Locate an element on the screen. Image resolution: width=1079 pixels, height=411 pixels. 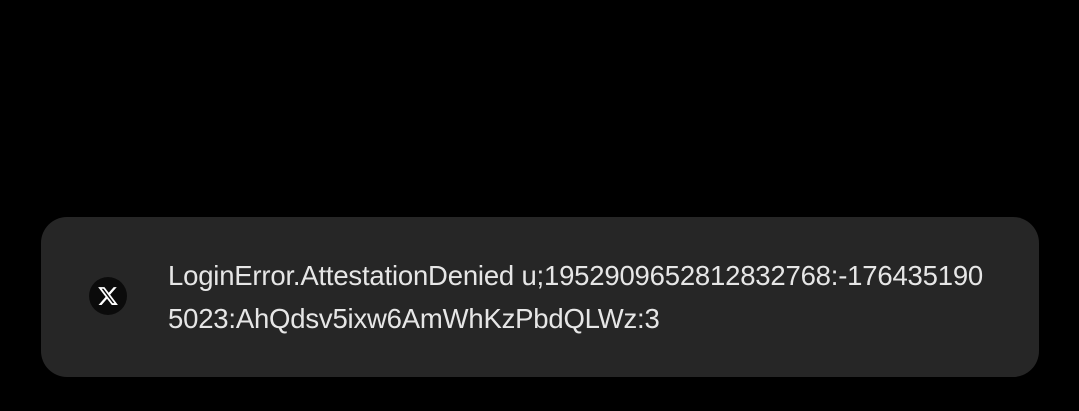
x-logo-icon is located at coordinates (108, 296).